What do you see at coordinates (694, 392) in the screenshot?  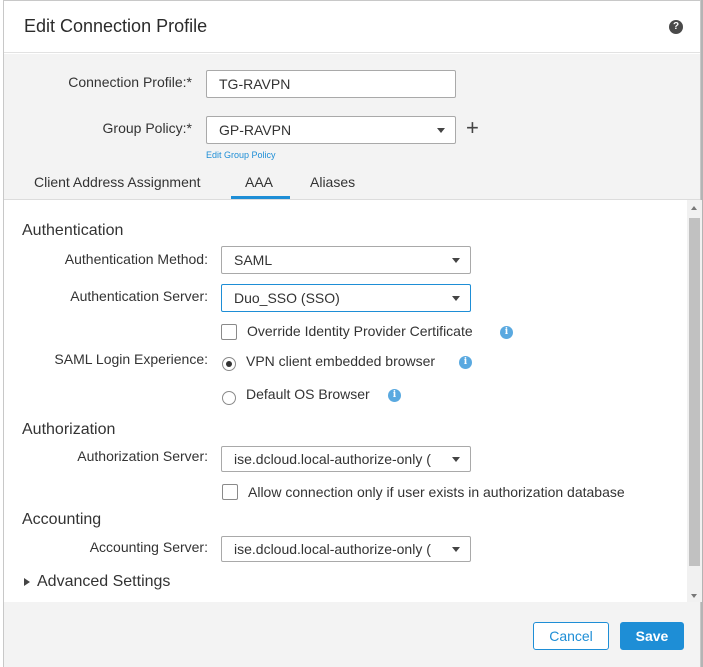 I see `scrollbar-thumb` at bounding box center [694, 392].